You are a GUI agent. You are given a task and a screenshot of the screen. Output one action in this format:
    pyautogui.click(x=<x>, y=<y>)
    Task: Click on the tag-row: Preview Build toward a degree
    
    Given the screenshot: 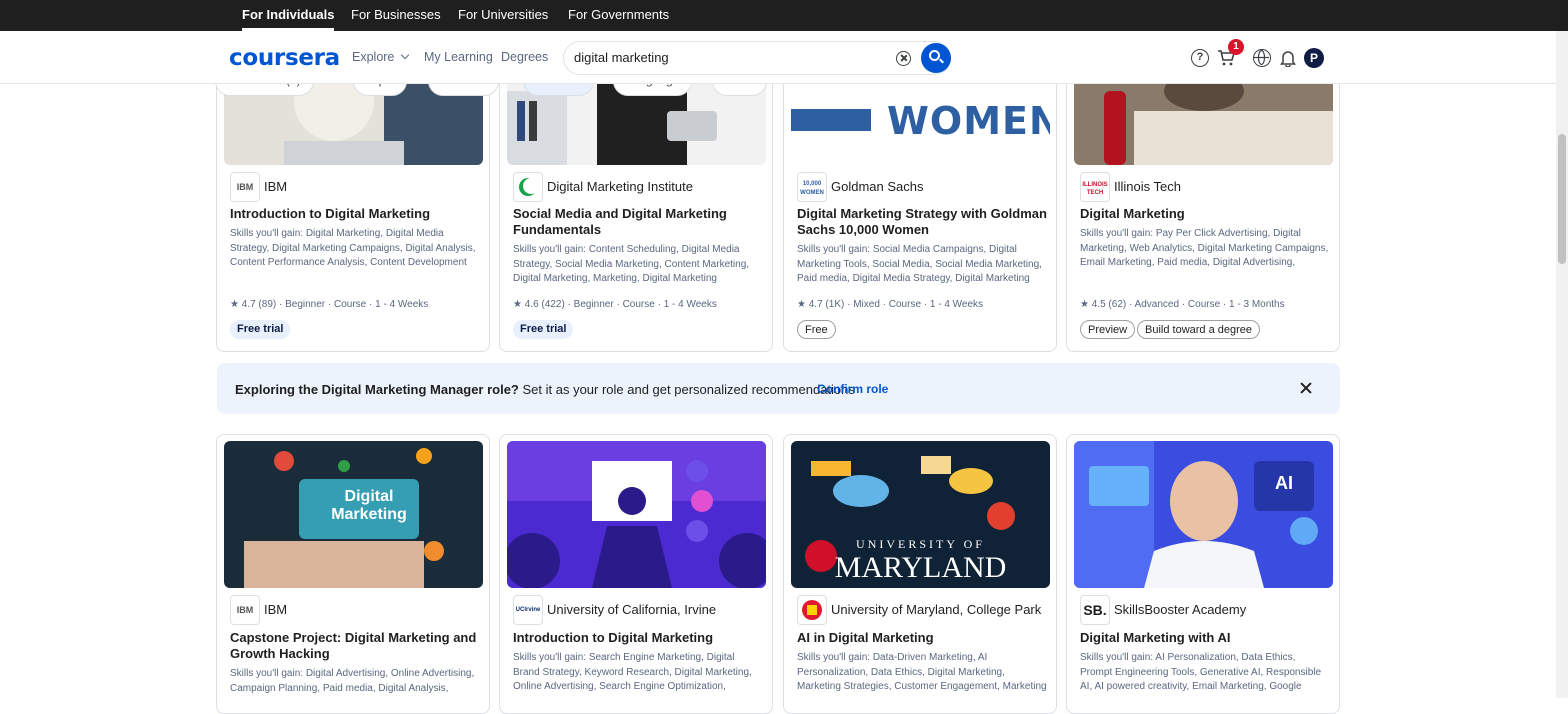 What is the action you would take?
    pyautogui.click(x=1205, y=330)
    